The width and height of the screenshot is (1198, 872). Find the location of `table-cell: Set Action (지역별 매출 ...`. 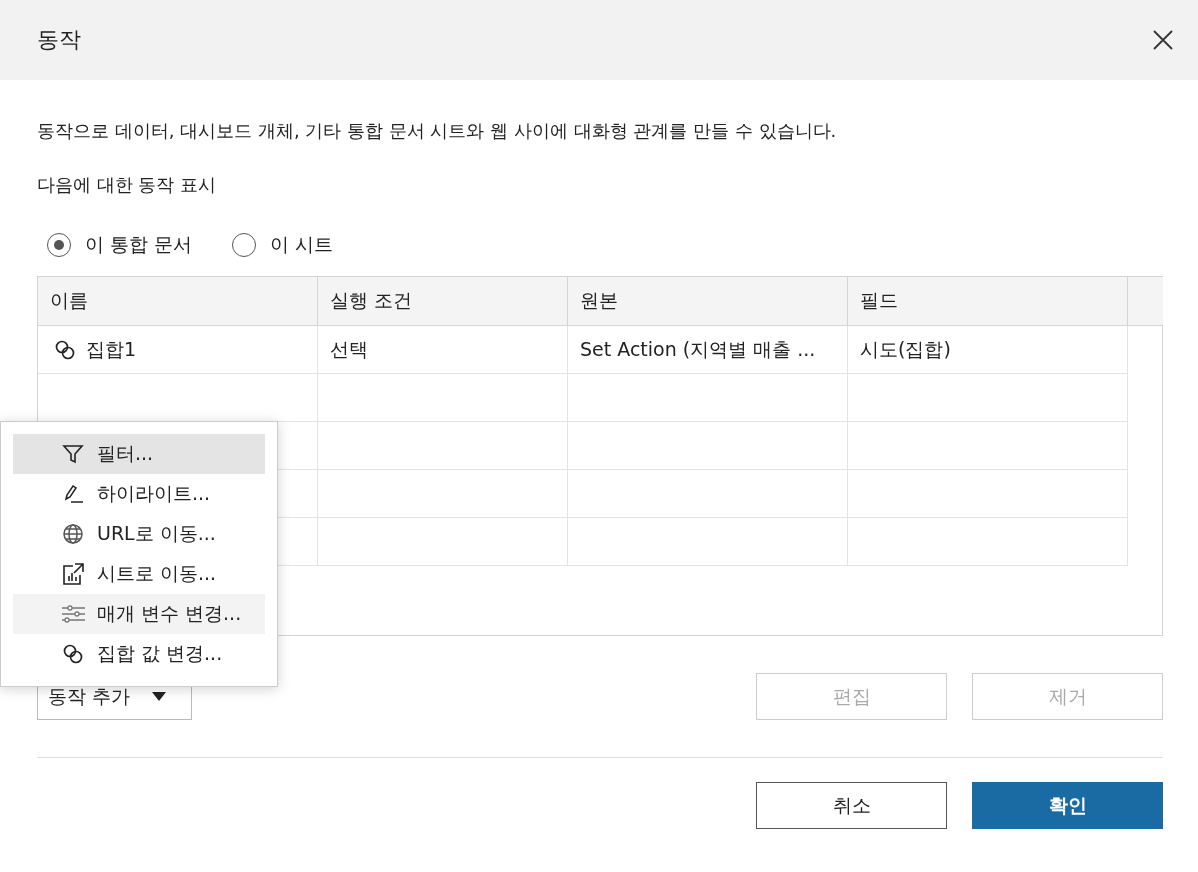

table-cell: Set Action (지역별 매출 ... is located at coordinates (708, 350).